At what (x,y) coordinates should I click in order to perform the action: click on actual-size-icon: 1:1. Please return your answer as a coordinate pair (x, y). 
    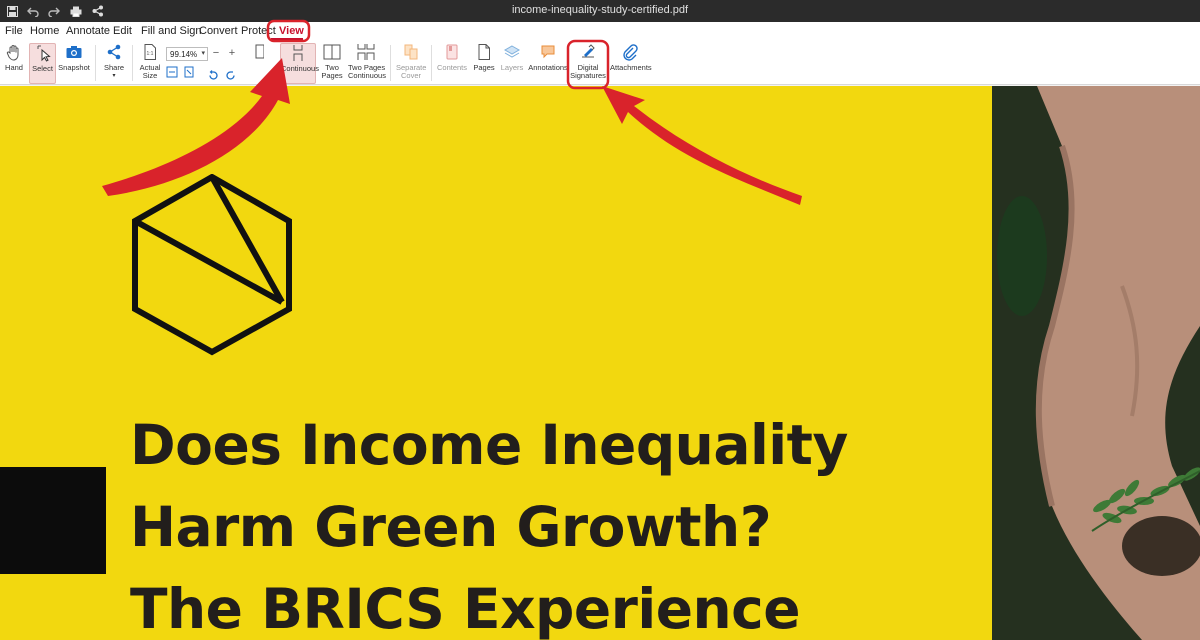
    Looking at the image, I should click on (150, 52).